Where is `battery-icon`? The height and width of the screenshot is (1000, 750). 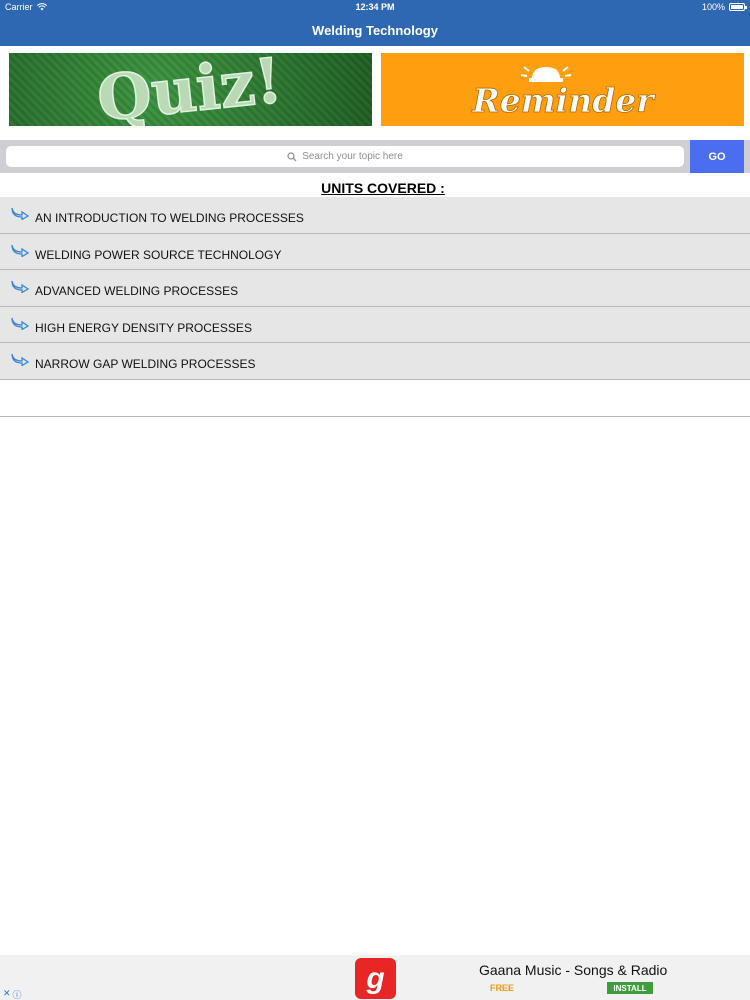
battery-icon is located at coordinates (738, 7).